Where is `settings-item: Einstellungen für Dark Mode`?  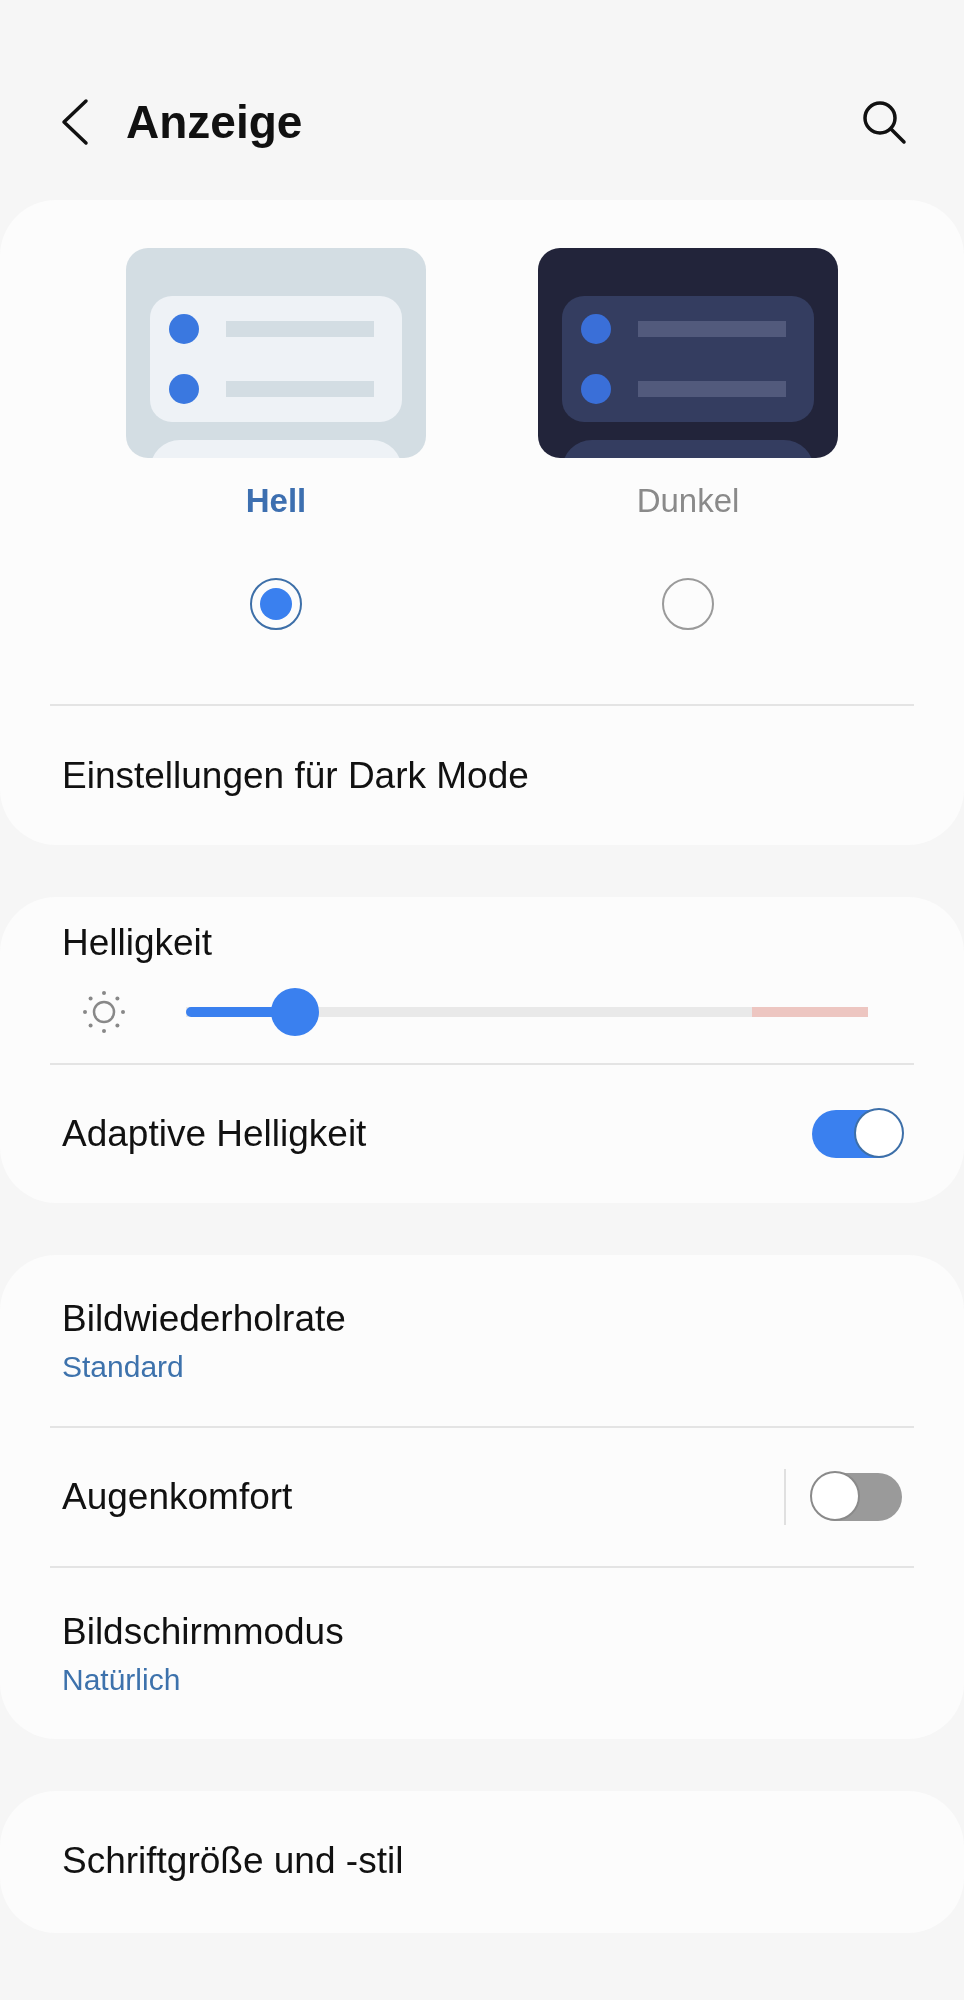
settings-item: Einstellungen für Dark Mode is located at coordinates (482, 775).